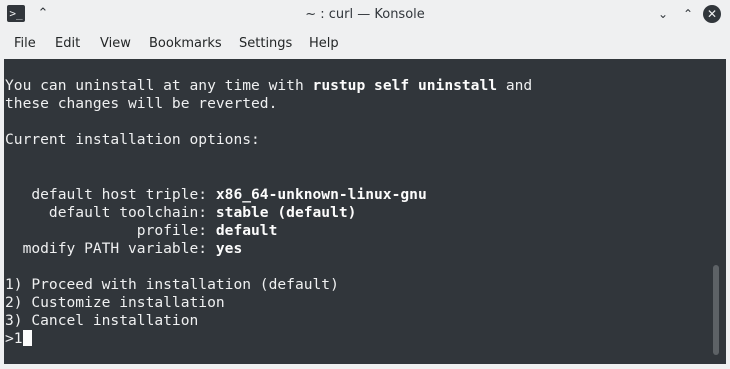 This screenshot has height=369, width=730. What do you see at coordinates (110, 230) in the screenshot?
I see `terminal-text: profile:` at bounding box center [110, 230].